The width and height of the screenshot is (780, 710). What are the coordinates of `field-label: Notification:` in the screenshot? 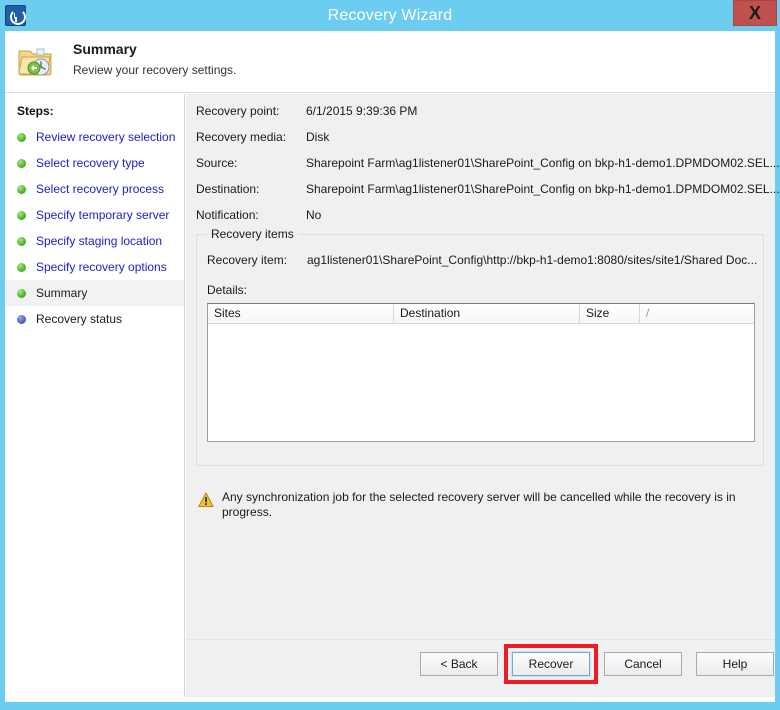 It's located at (227, 215).